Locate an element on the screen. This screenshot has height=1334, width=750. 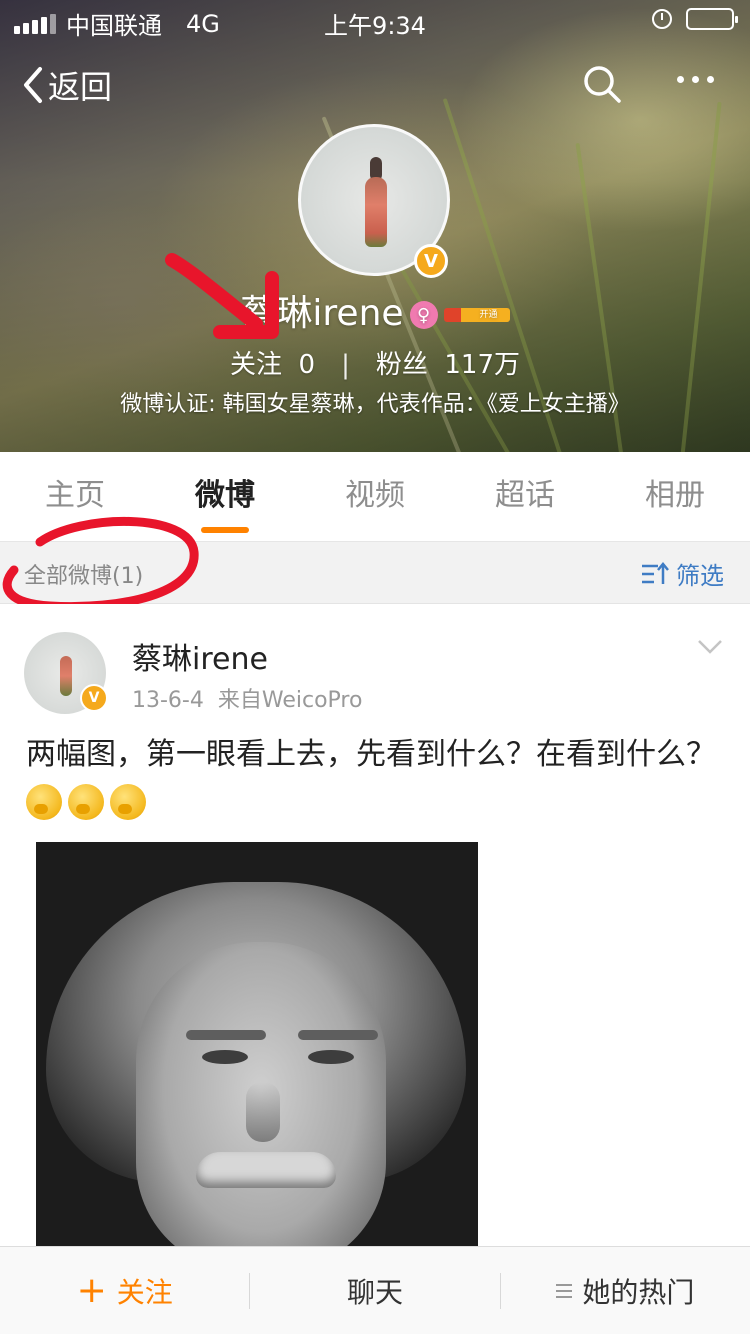
nav-bar: 返回 is located at coordinates (375, 86).